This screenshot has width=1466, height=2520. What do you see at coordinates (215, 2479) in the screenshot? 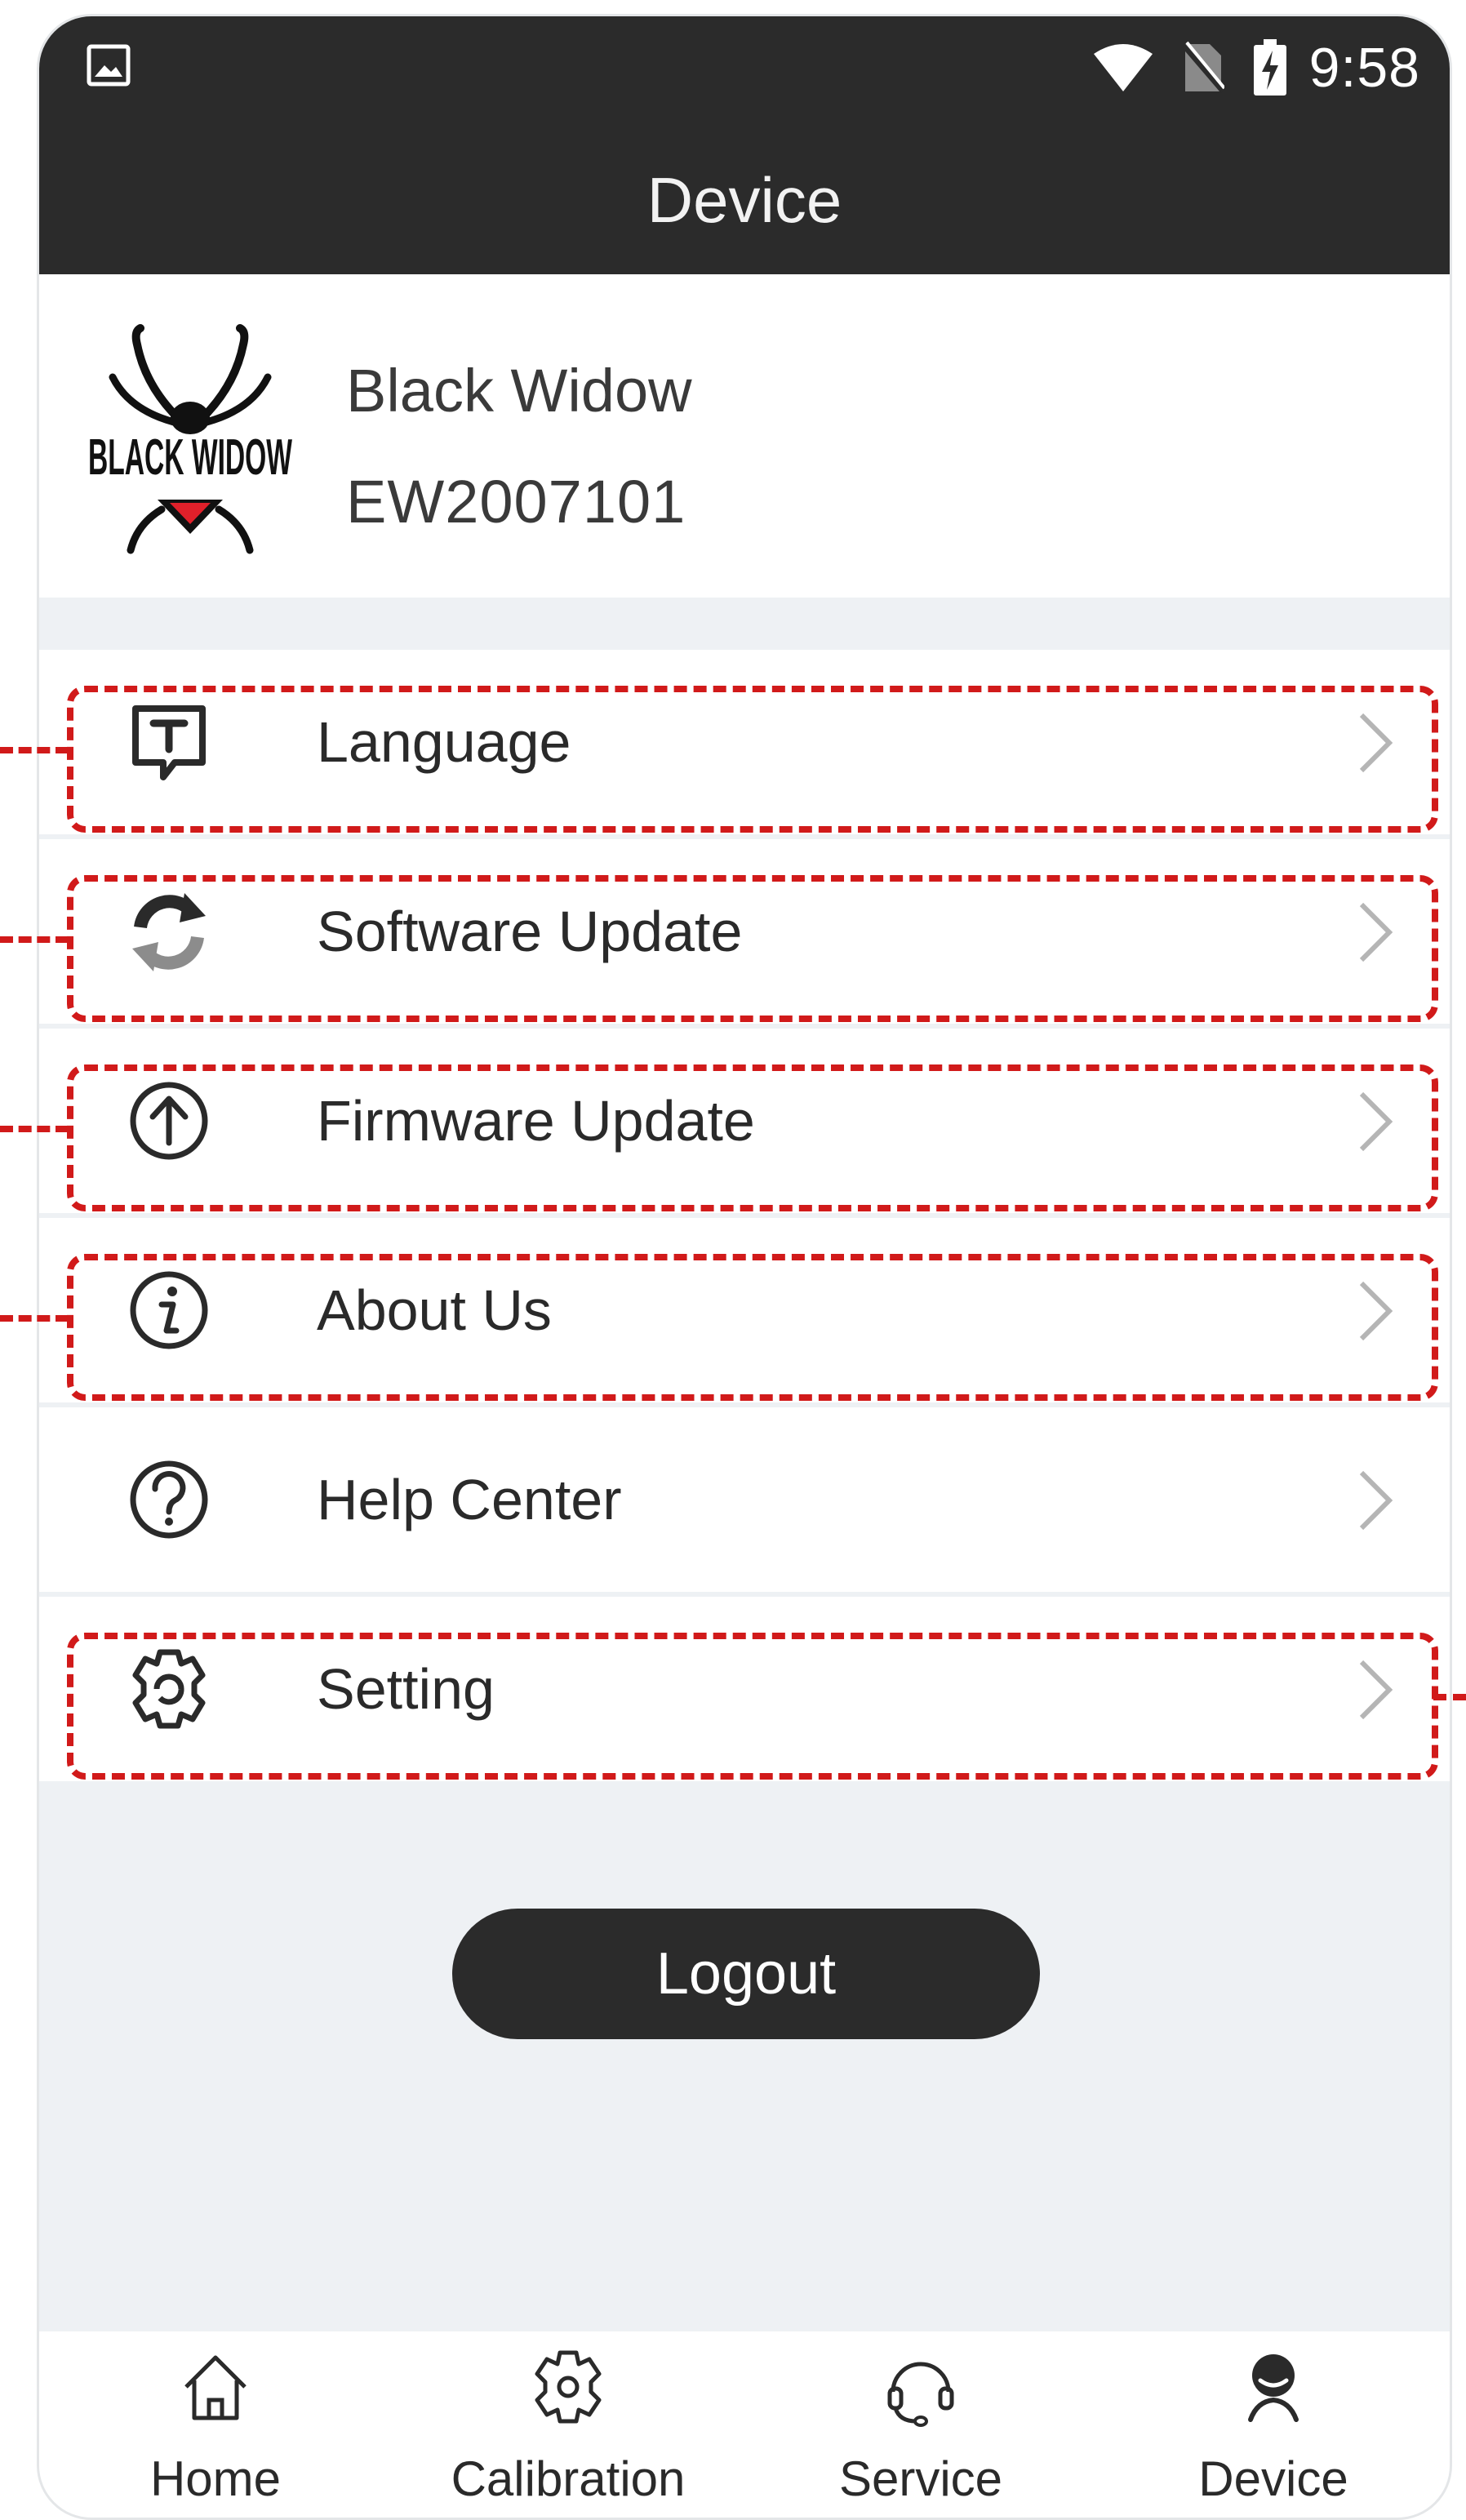
I see `tab-label-home: Home` at bounding box center [215, 2479].